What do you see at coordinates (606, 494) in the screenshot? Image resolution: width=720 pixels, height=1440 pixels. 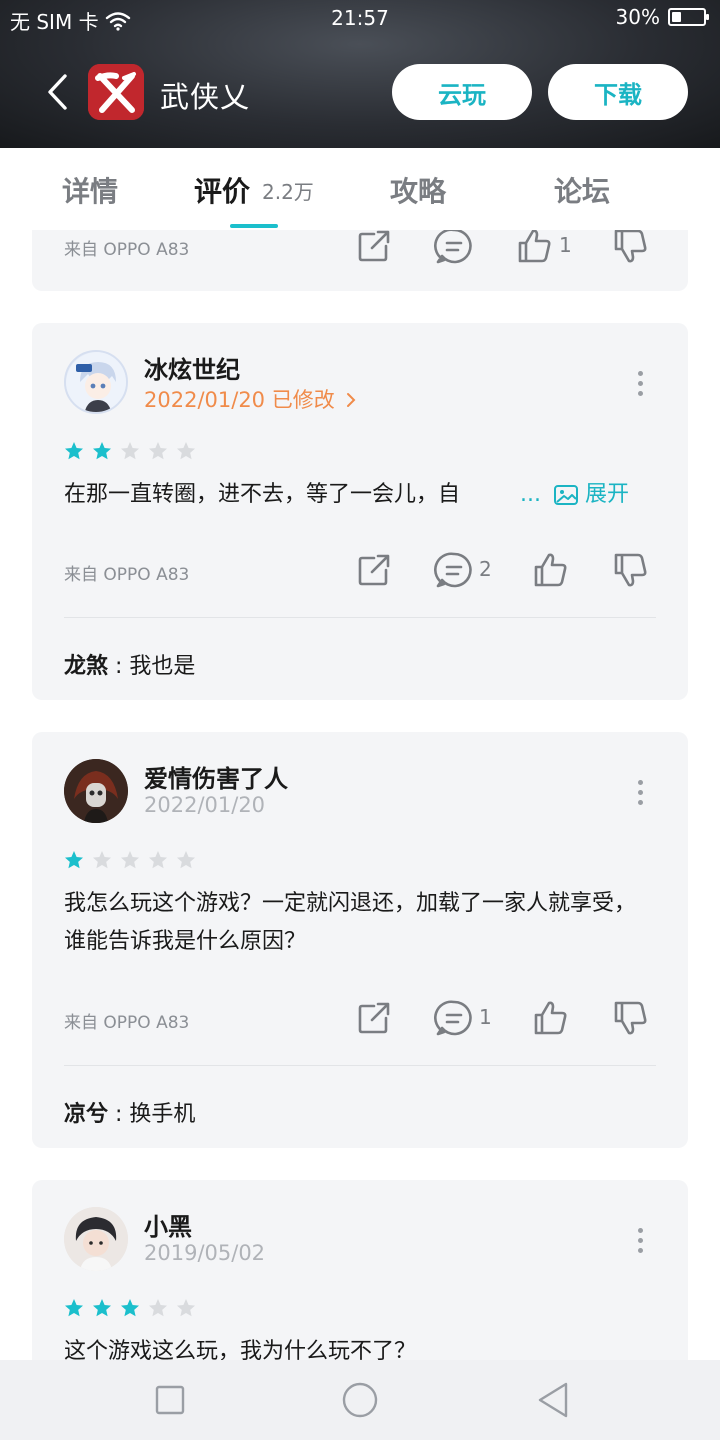 I see `expand-label: 展开` at bounding box center [606, 494].